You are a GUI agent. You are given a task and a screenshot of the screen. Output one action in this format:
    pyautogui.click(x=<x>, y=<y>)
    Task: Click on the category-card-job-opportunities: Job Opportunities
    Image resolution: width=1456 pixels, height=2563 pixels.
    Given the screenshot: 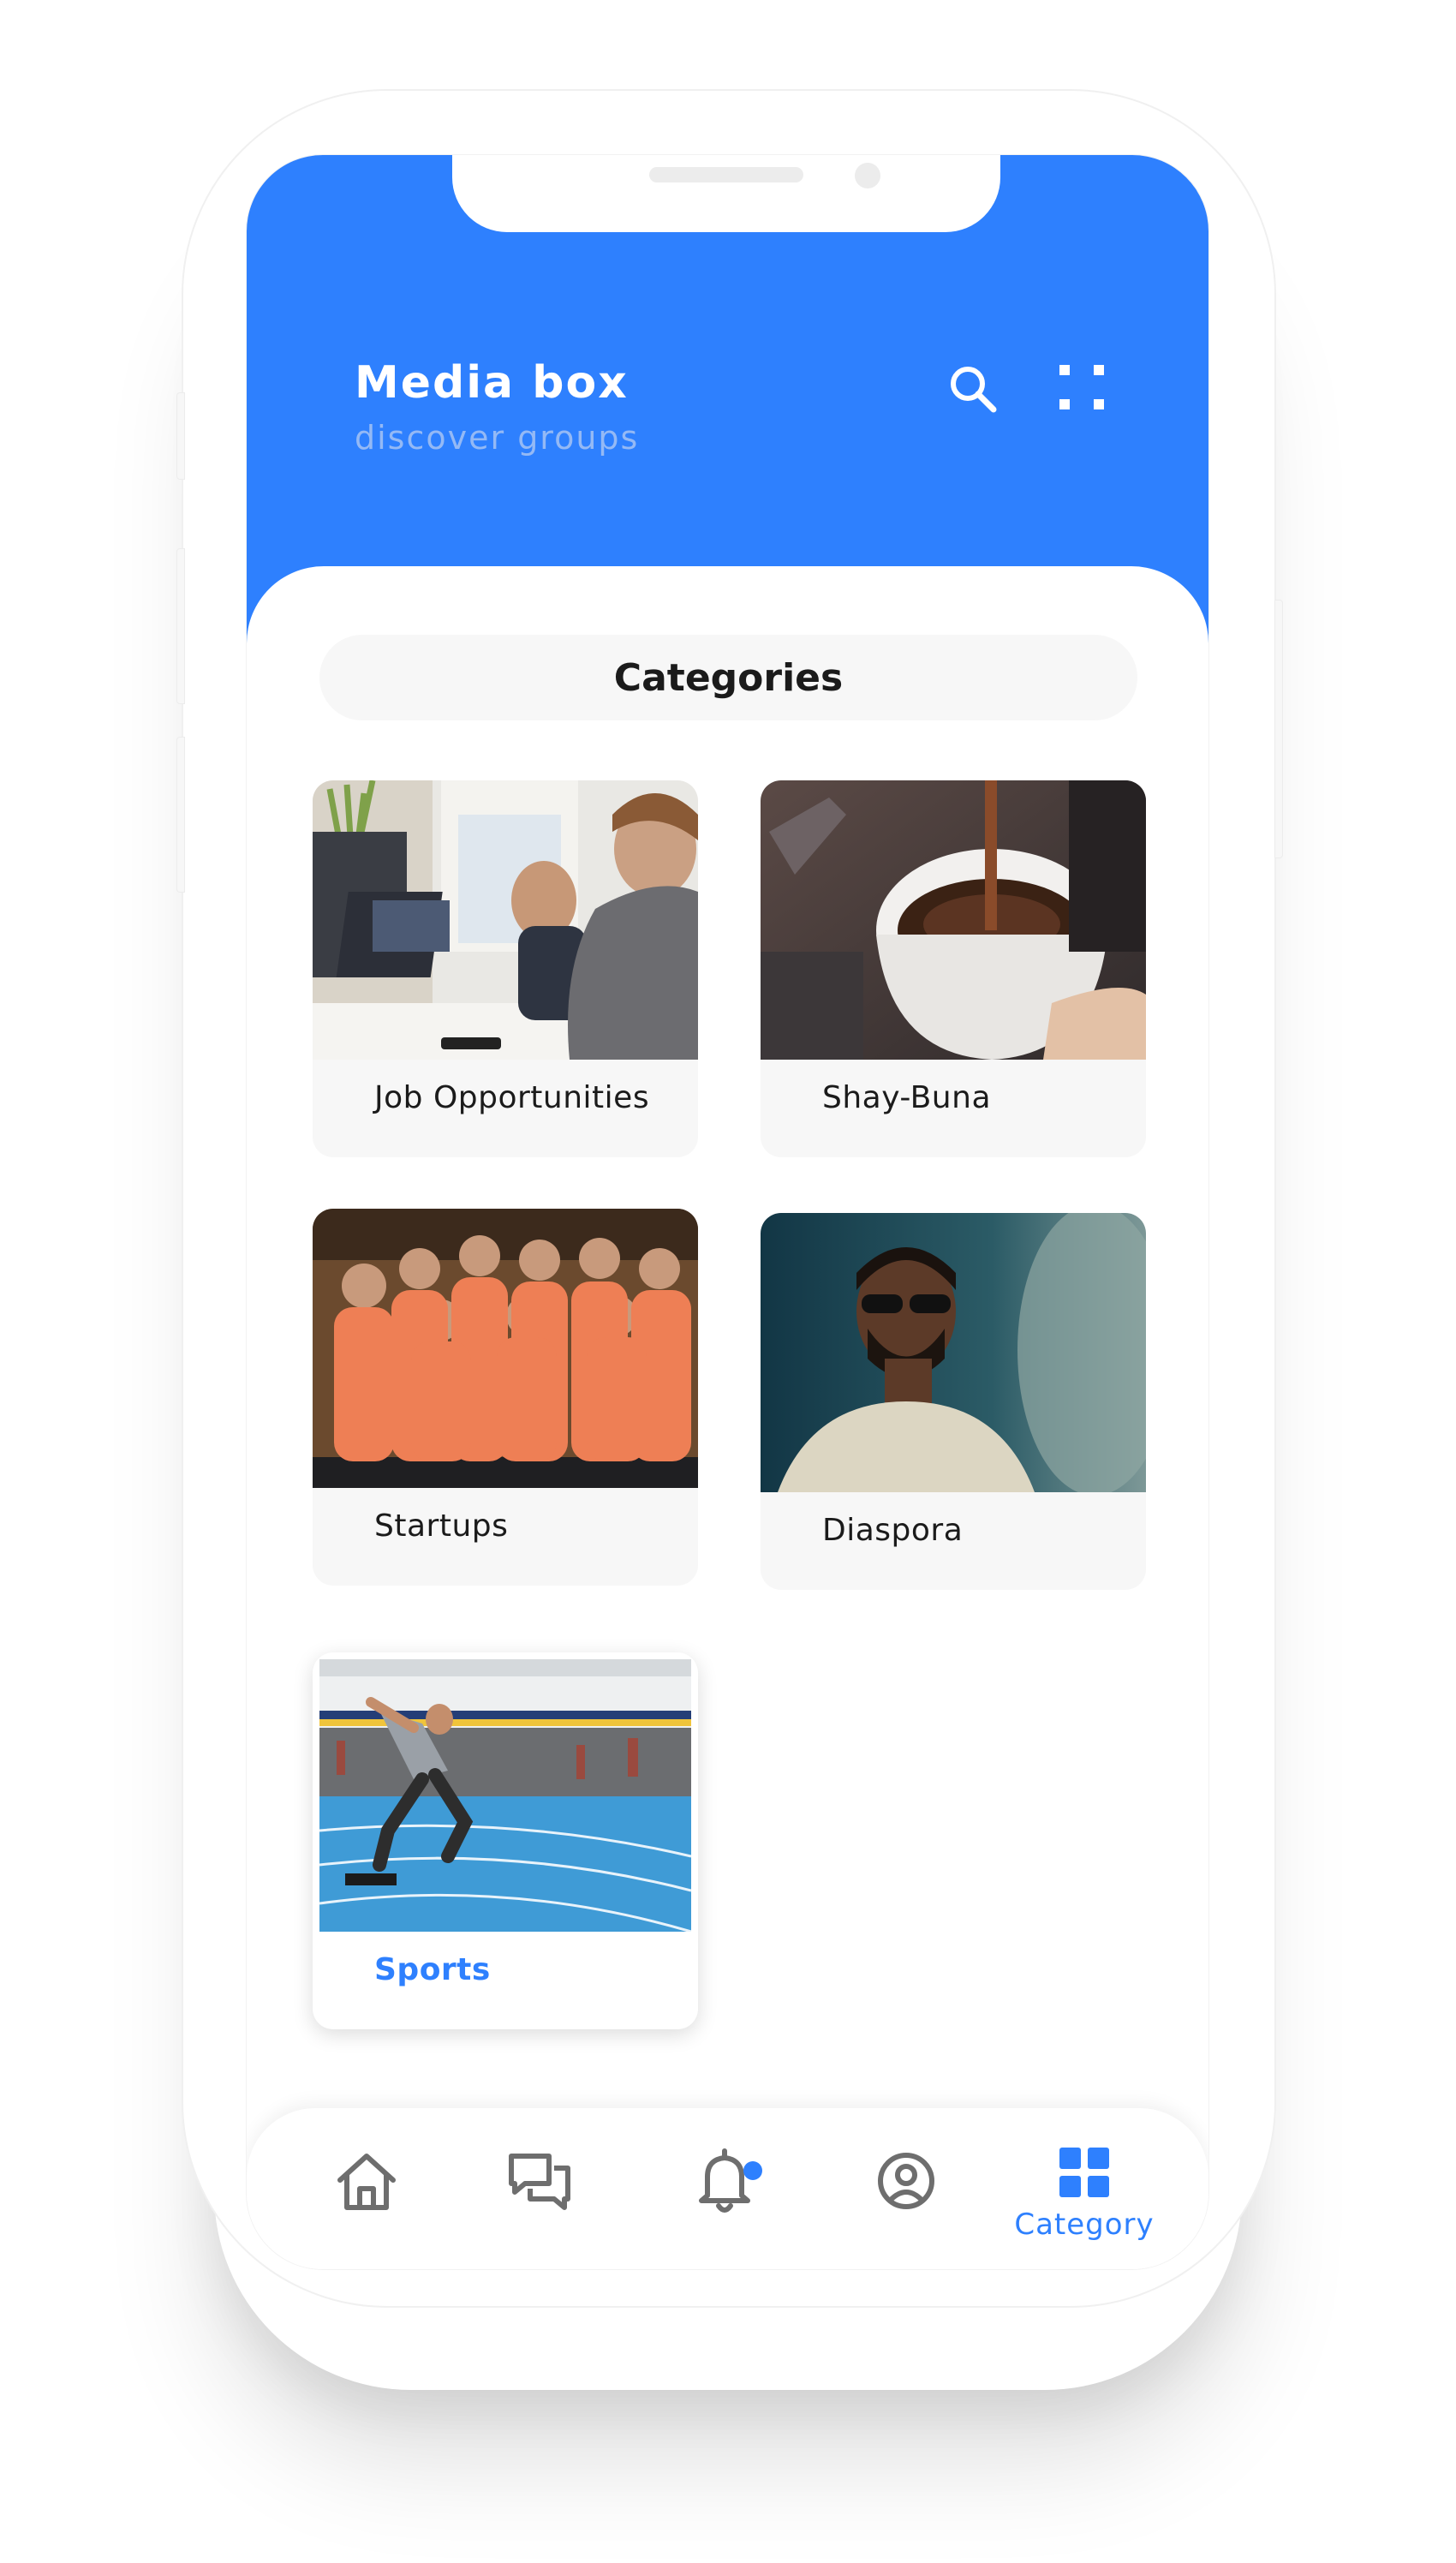 What is the action you would take?
    pyautogui.click(x=506, y=968)
    